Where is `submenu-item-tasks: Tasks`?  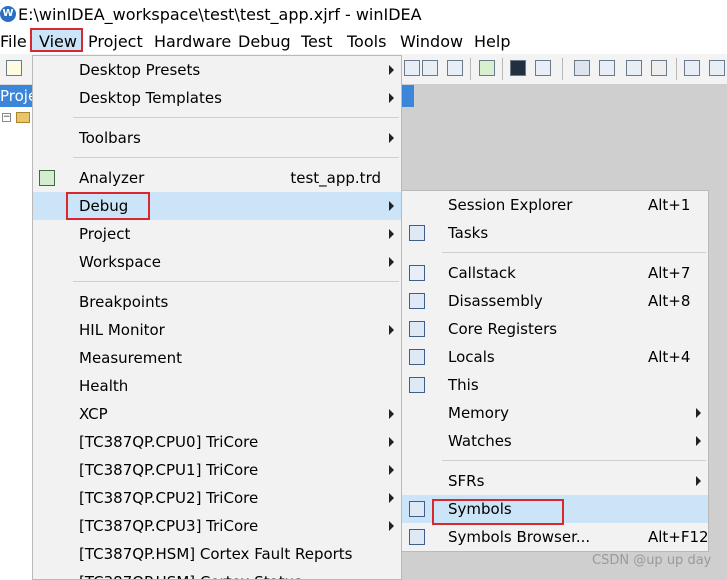 submenu-item-tasks: Tasks is located at coordinates (555, 233).